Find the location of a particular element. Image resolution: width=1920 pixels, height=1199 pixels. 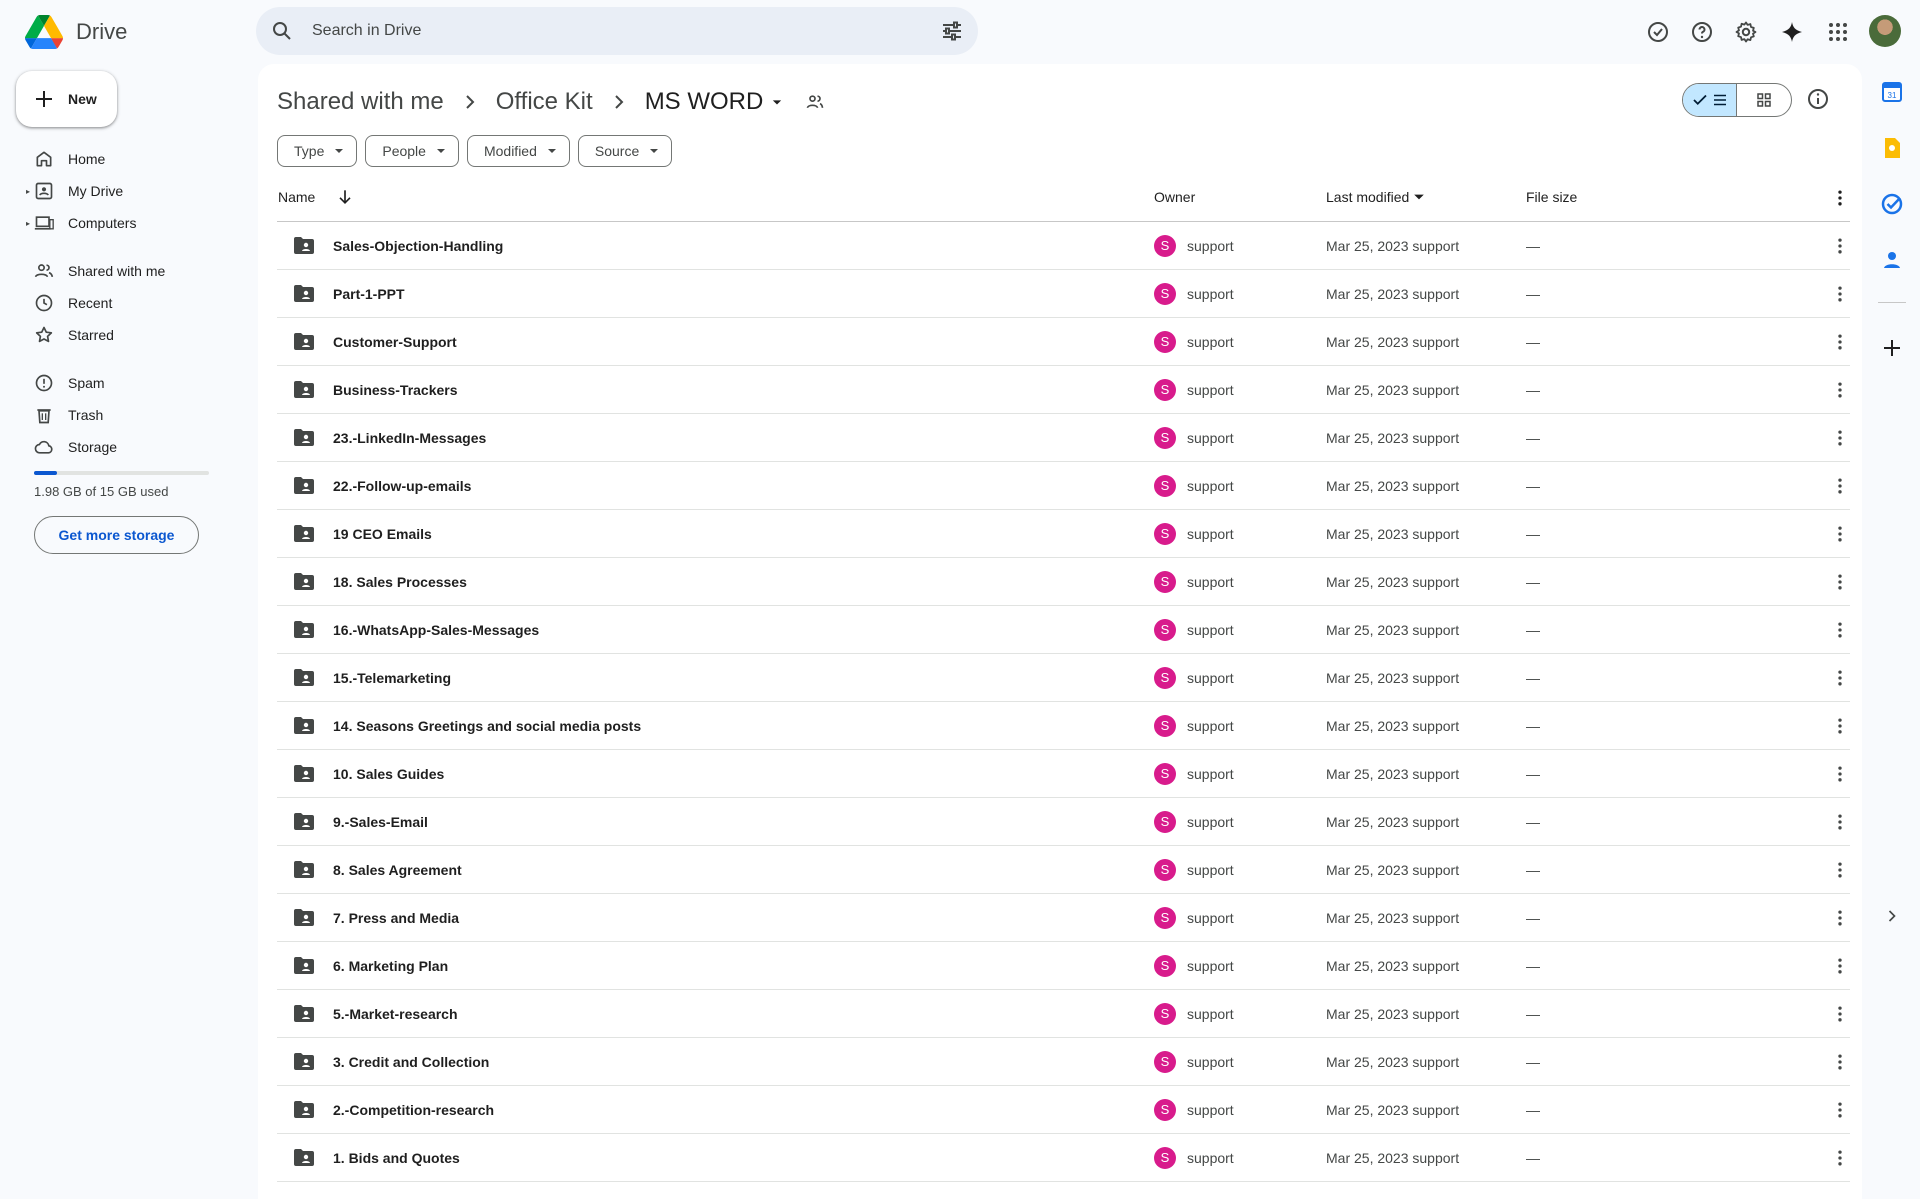

file-name: 19 CEO Emails is located at coordinates (382, 534).